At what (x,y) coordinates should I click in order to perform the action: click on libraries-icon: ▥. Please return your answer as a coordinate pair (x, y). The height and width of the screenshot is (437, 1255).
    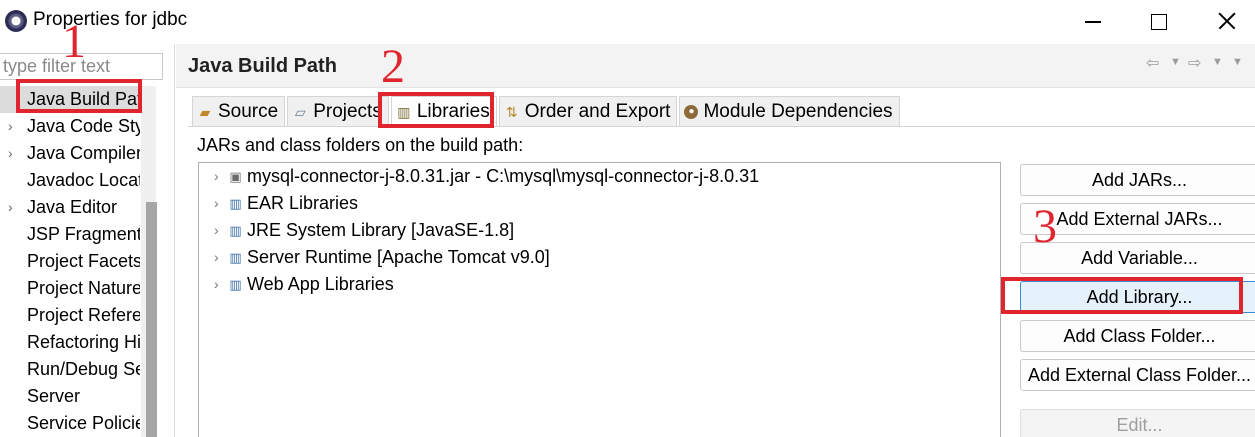
    Looking at the image, I should click on (404, 111).